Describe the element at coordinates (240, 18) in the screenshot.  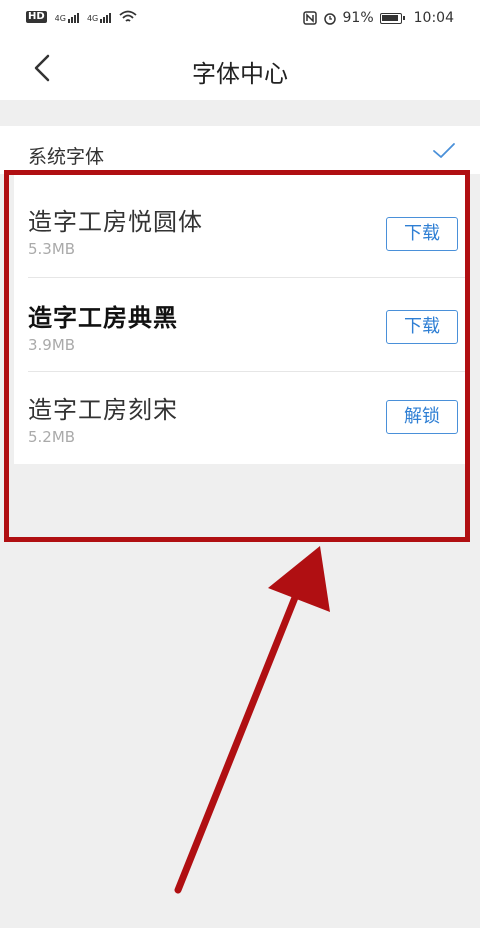
I see `status-bar: HD 4G 4G 91% 10:04` at that location.